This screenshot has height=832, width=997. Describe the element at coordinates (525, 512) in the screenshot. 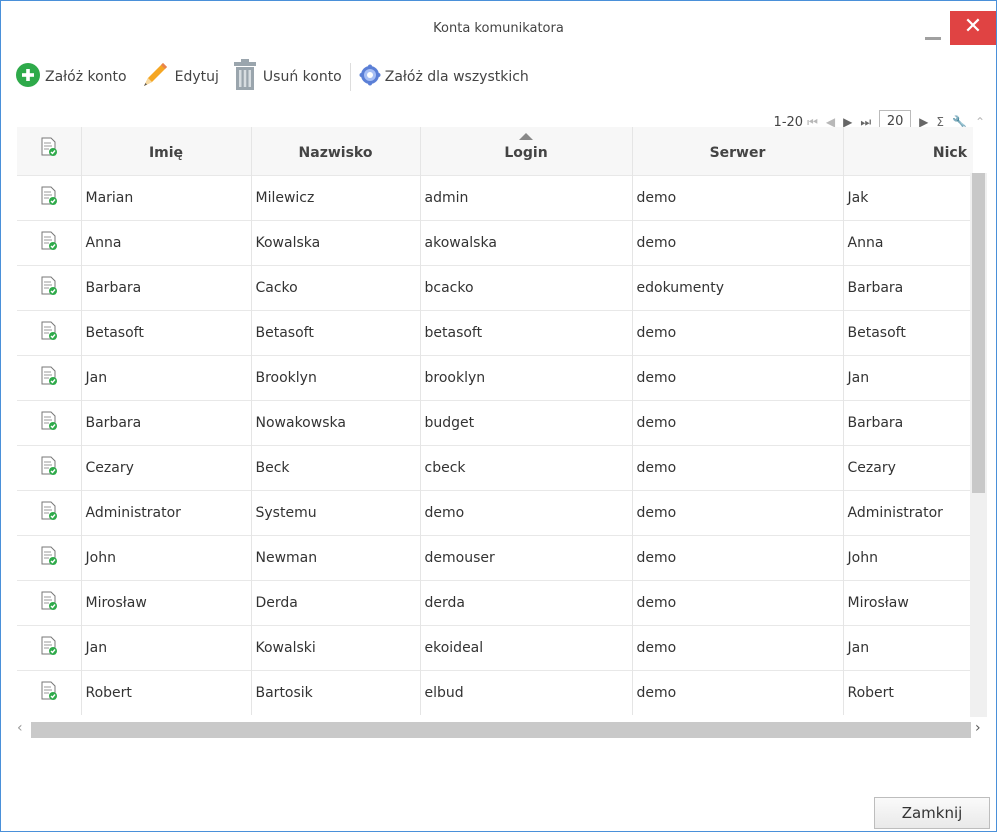

I see `cell-login: demo` at that location.